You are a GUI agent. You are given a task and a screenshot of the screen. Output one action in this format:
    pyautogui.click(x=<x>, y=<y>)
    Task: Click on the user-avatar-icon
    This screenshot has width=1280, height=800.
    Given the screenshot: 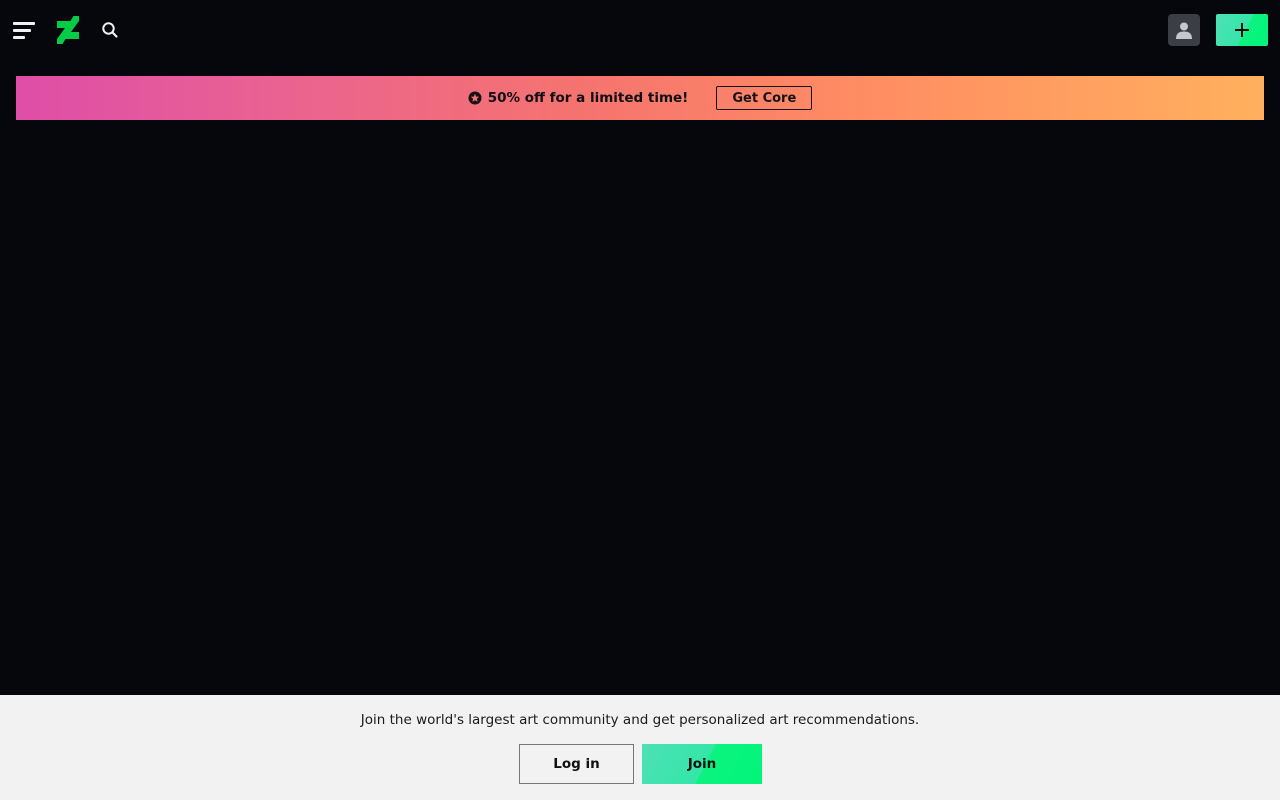 What is the action you would take?
    pyautogui.click(x=1184, y=30)
    